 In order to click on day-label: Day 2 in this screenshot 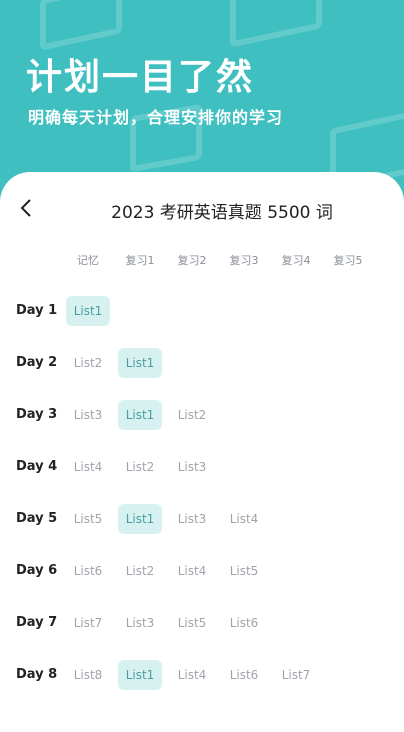, I will do `click(37, 362)`.